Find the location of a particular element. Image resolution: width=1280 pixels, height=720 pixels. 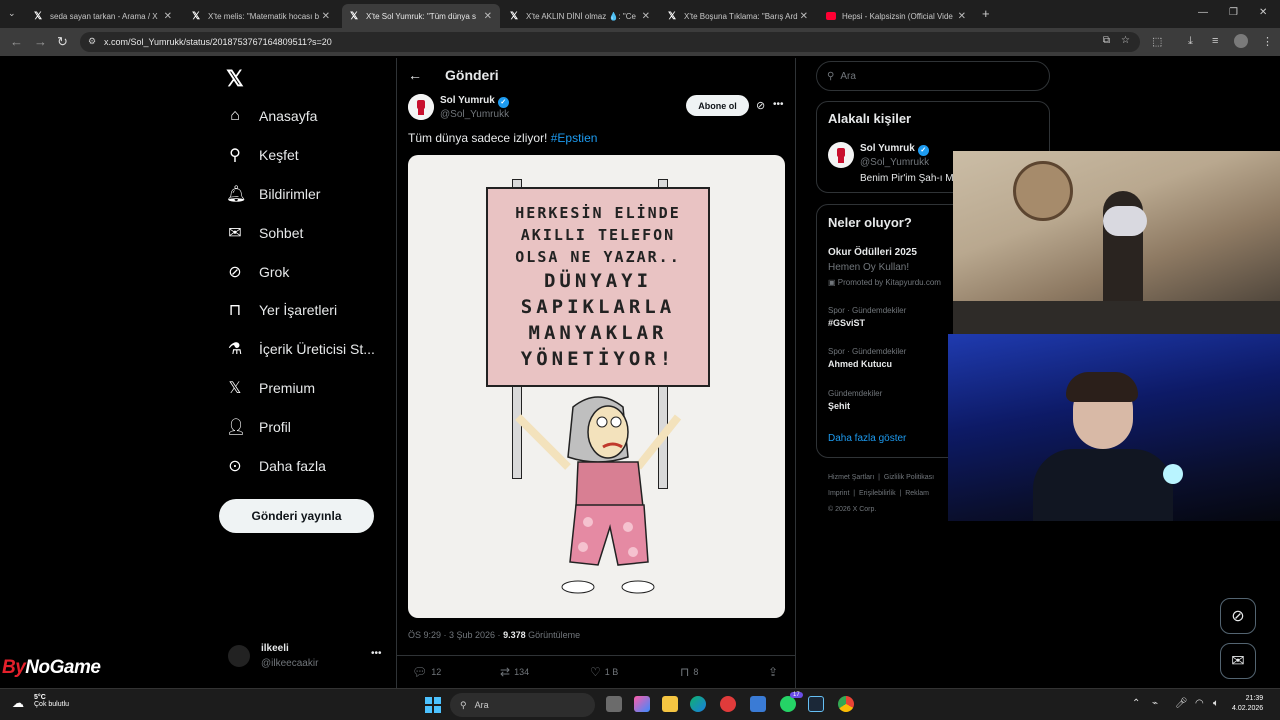

tab-1: 𝕏seda sayan tarkan - Arama / X ✕ is located at coordinates (103, 16).